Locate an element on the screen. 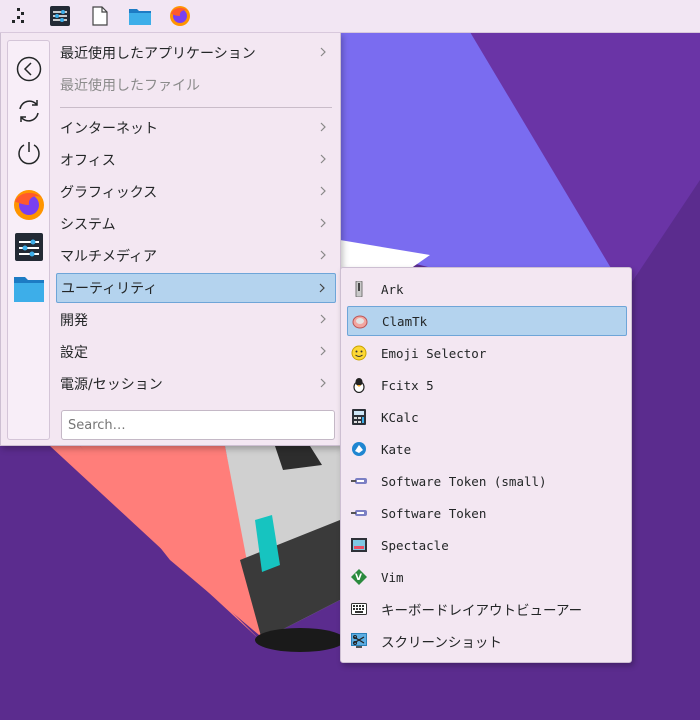 The height and width of the screenshot is (720, 700). text-file-icon is located at coordinates (100, 16).